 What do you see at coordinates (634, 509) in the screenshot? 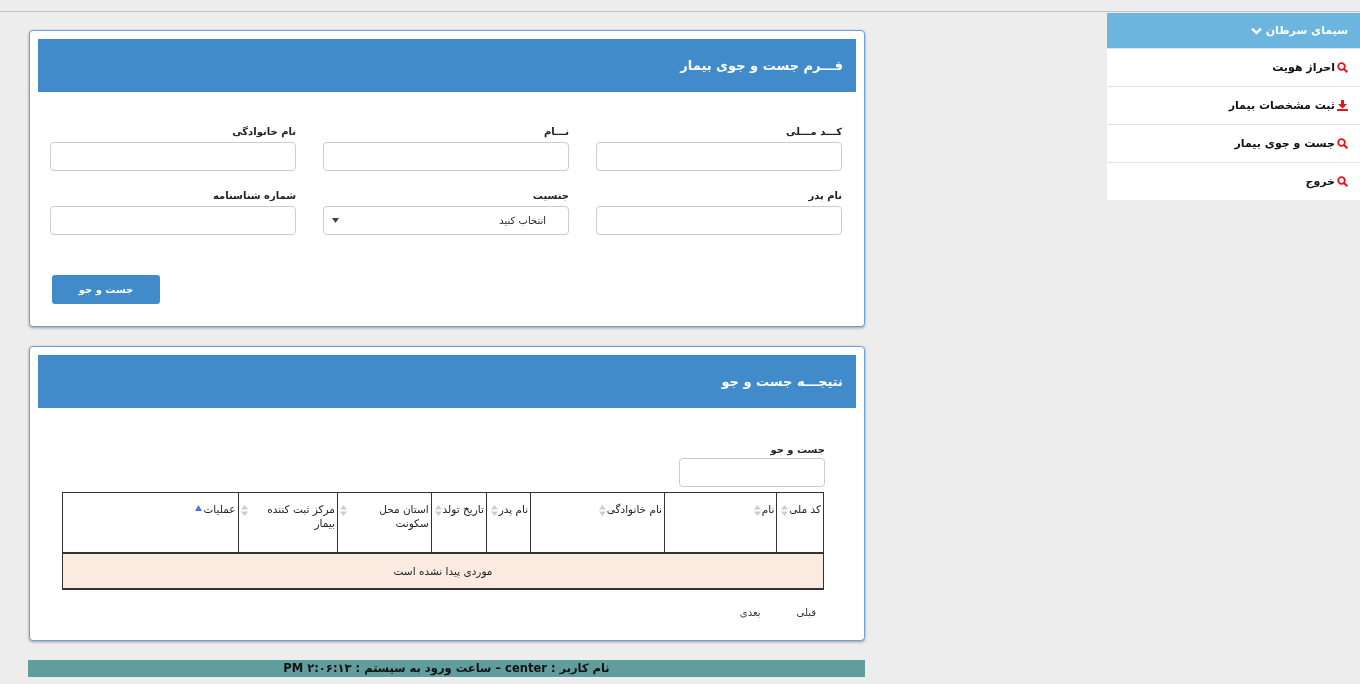
I see `column-label: نام خانوادگی` at bounding box center [634, 509].